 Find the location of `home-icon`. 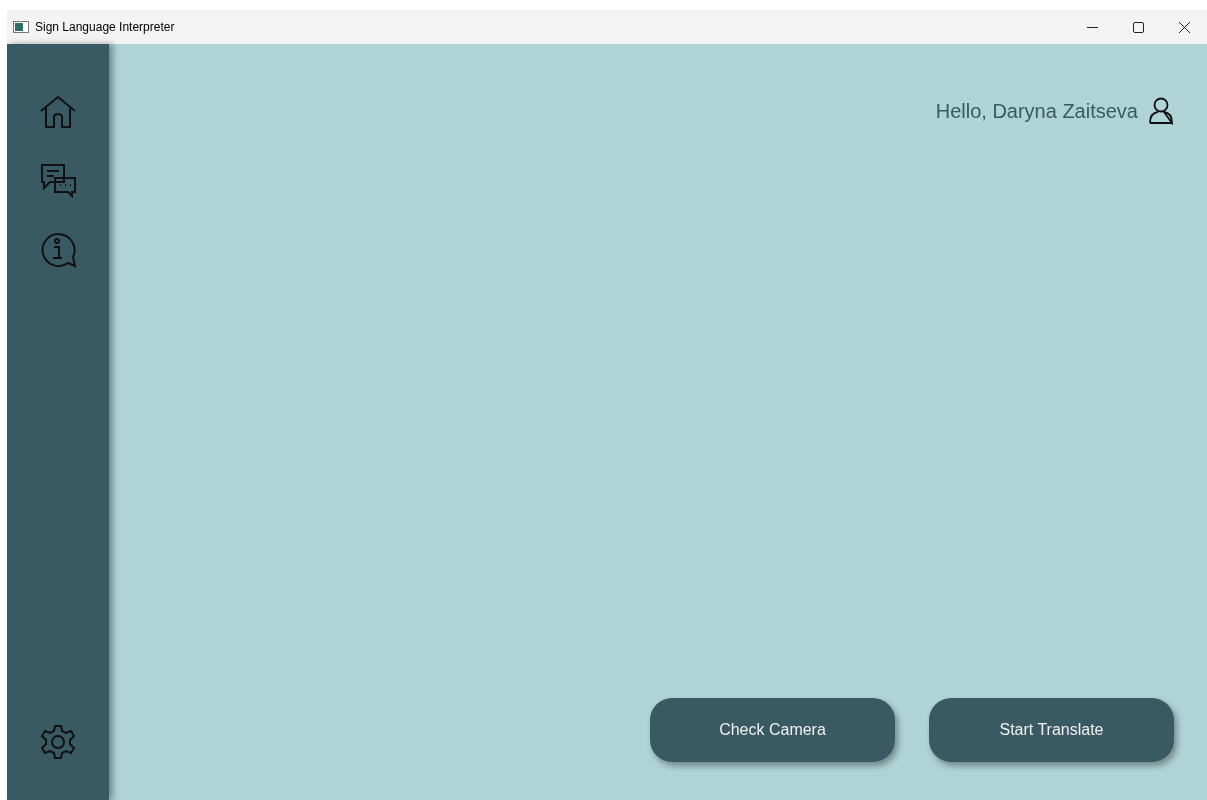

home-icon is located at coordinates (58, 112).